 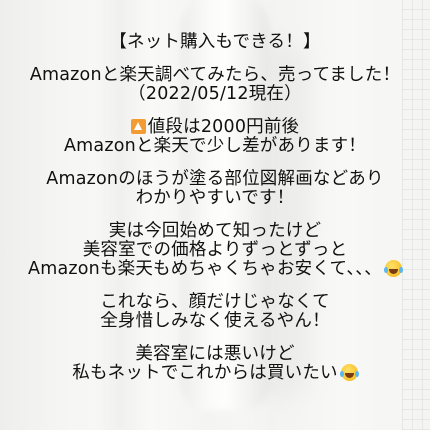 What do you see at coordinates (215, 302) in the screenshot?
I see `text-line: これなら、顔だけじゃなくて` at bounding box center [215, 302].